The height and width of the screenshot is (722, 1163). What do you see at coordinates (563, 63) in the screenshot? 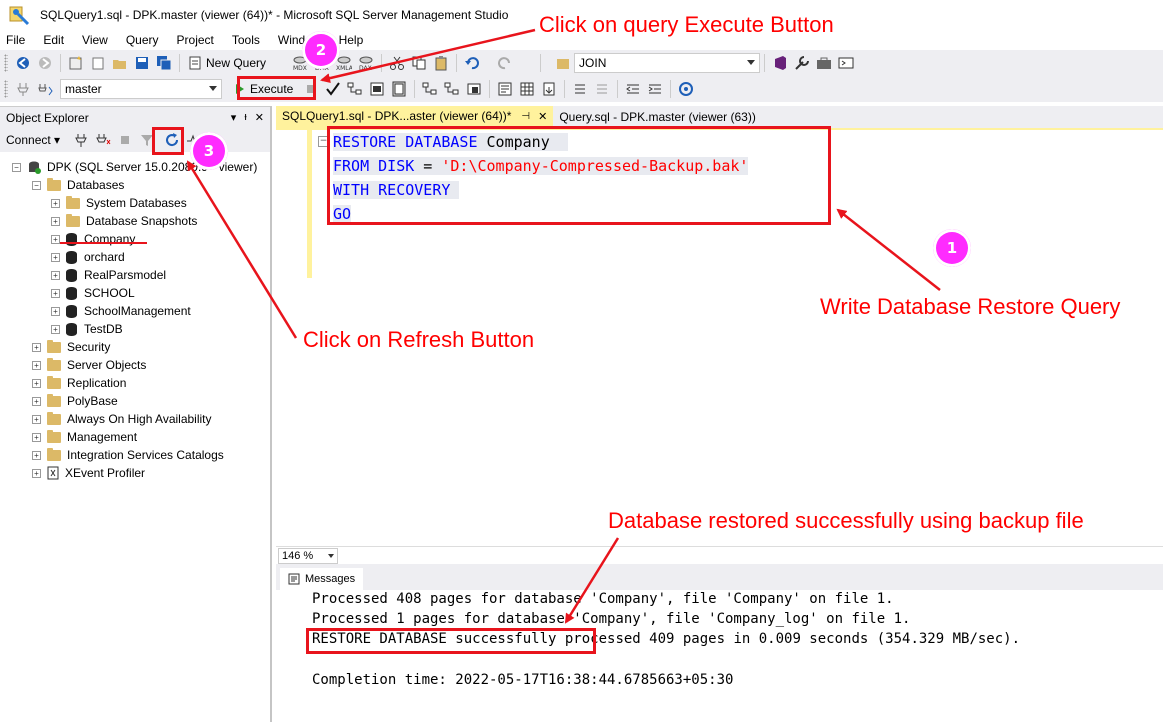
I see `search-target-icon` at bounding box center [563, 63].